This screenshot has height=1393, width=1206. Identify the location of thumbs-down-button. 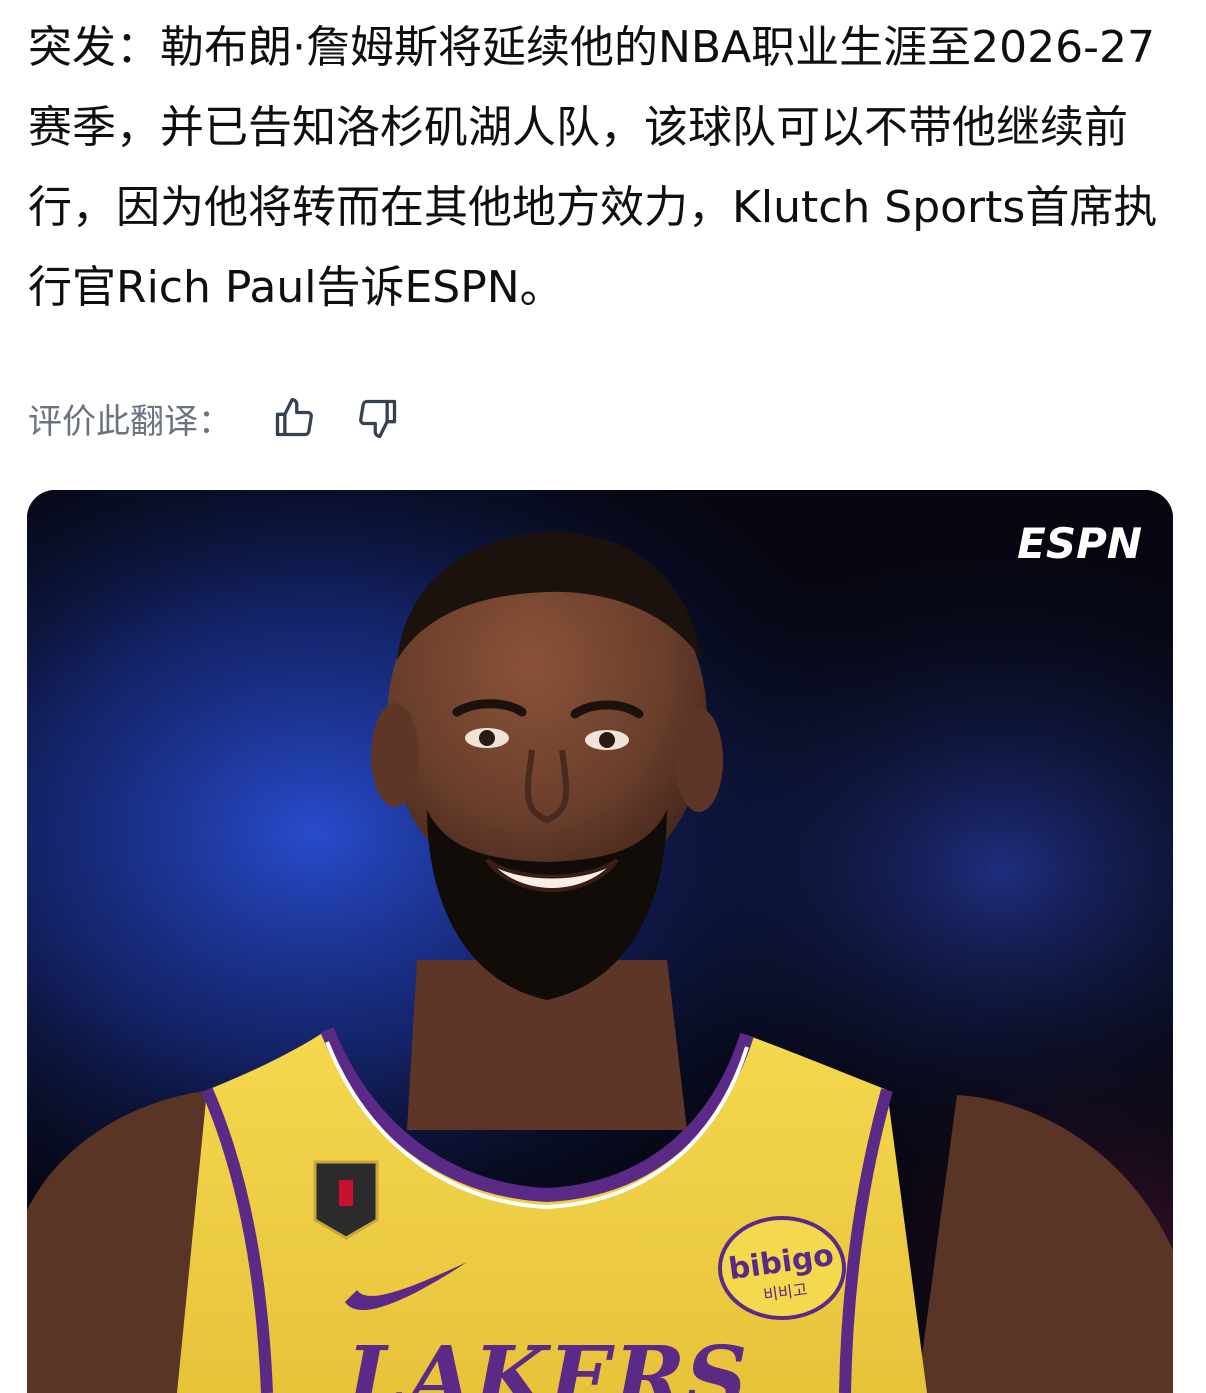
(378, 418).